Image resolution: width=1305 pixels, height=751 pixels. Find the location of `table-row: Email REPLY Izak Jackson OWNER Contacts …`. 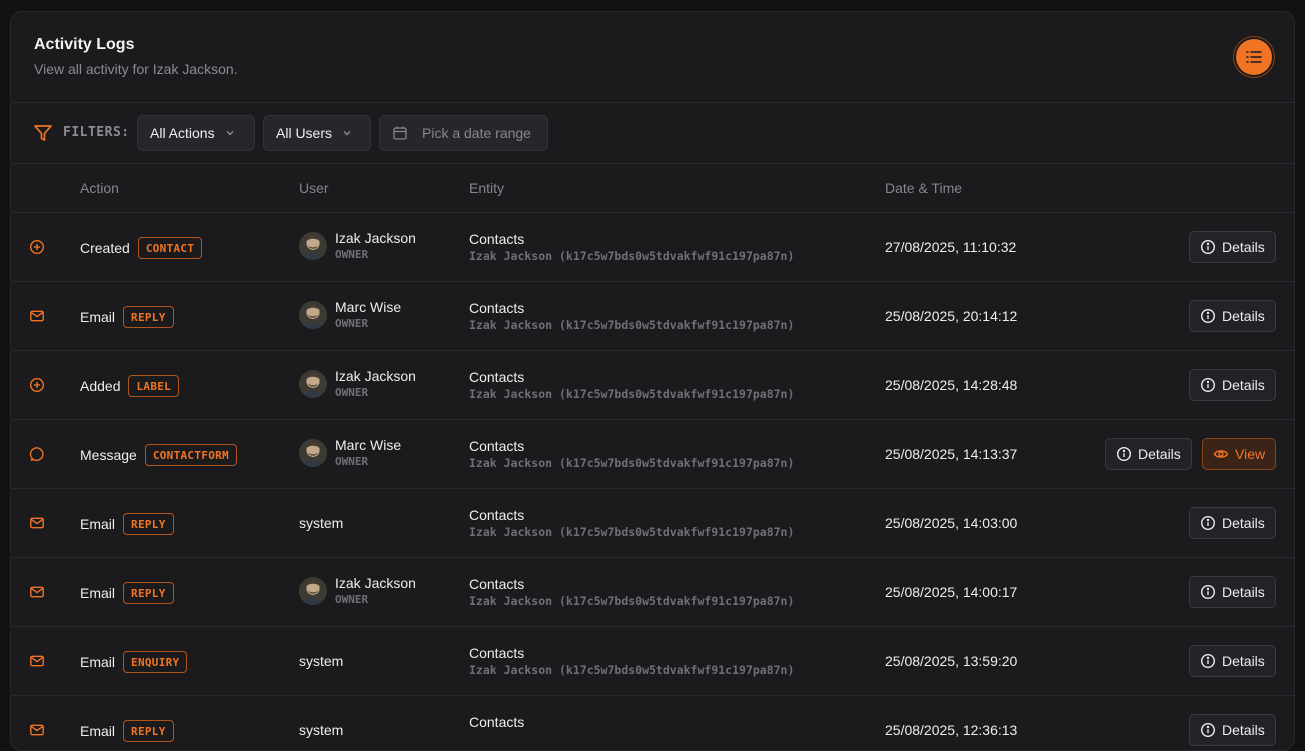

table-row: Email REPLY Izak Jackson OWNER Contacts … is located at coordinates (652, 592).